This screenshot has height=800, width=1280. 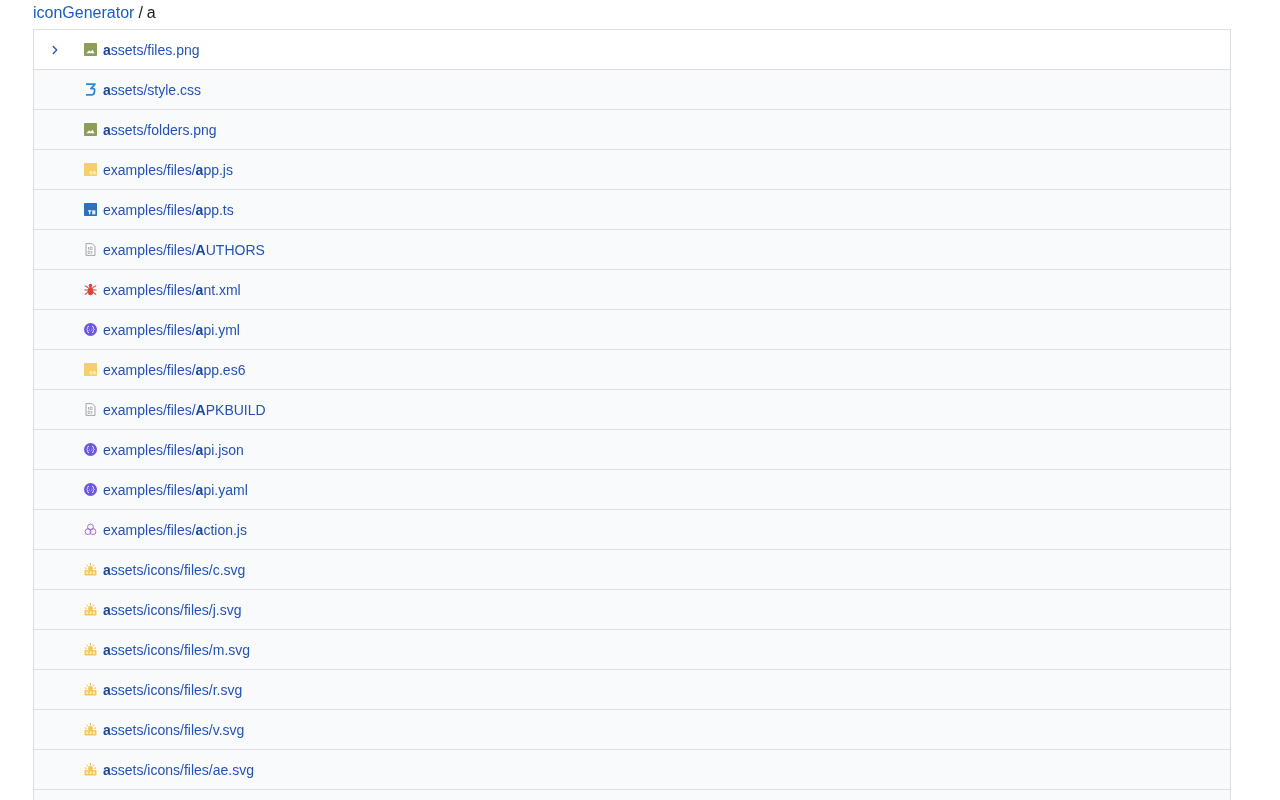 What do you see at coordinates (632, 50) in the screenshot?
I see `file-row: assets/files.png` at bounding box center [632, 50].